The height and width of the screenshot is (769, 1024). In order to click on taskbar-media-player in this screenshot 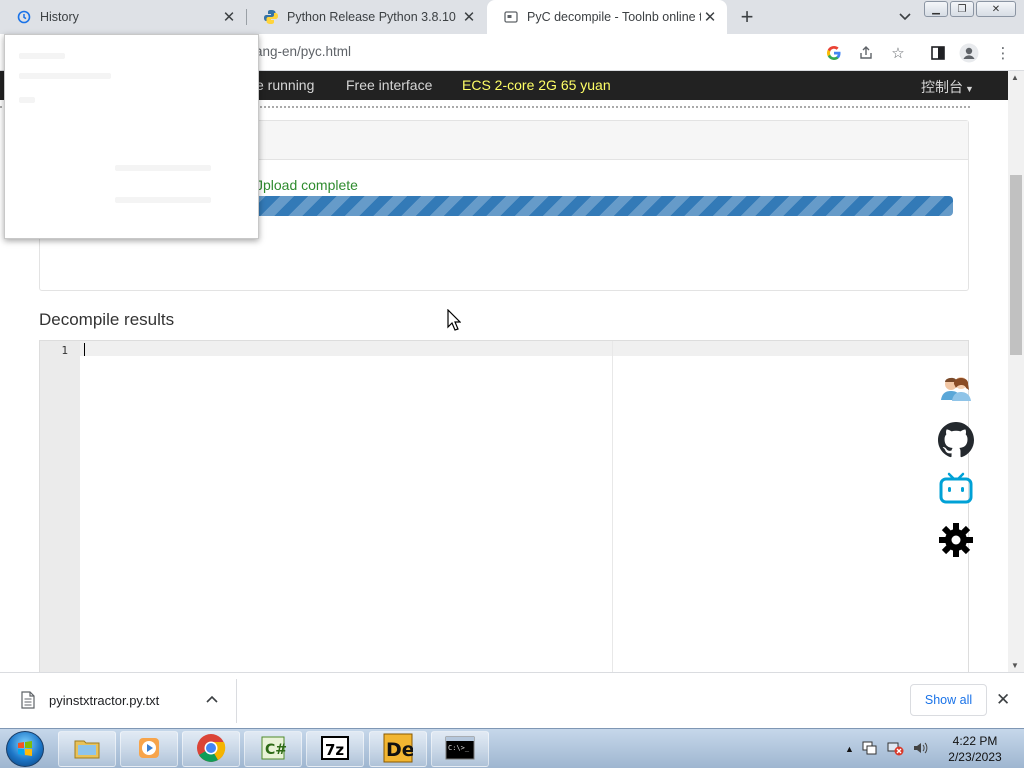, I will do `click(149, 749)`.